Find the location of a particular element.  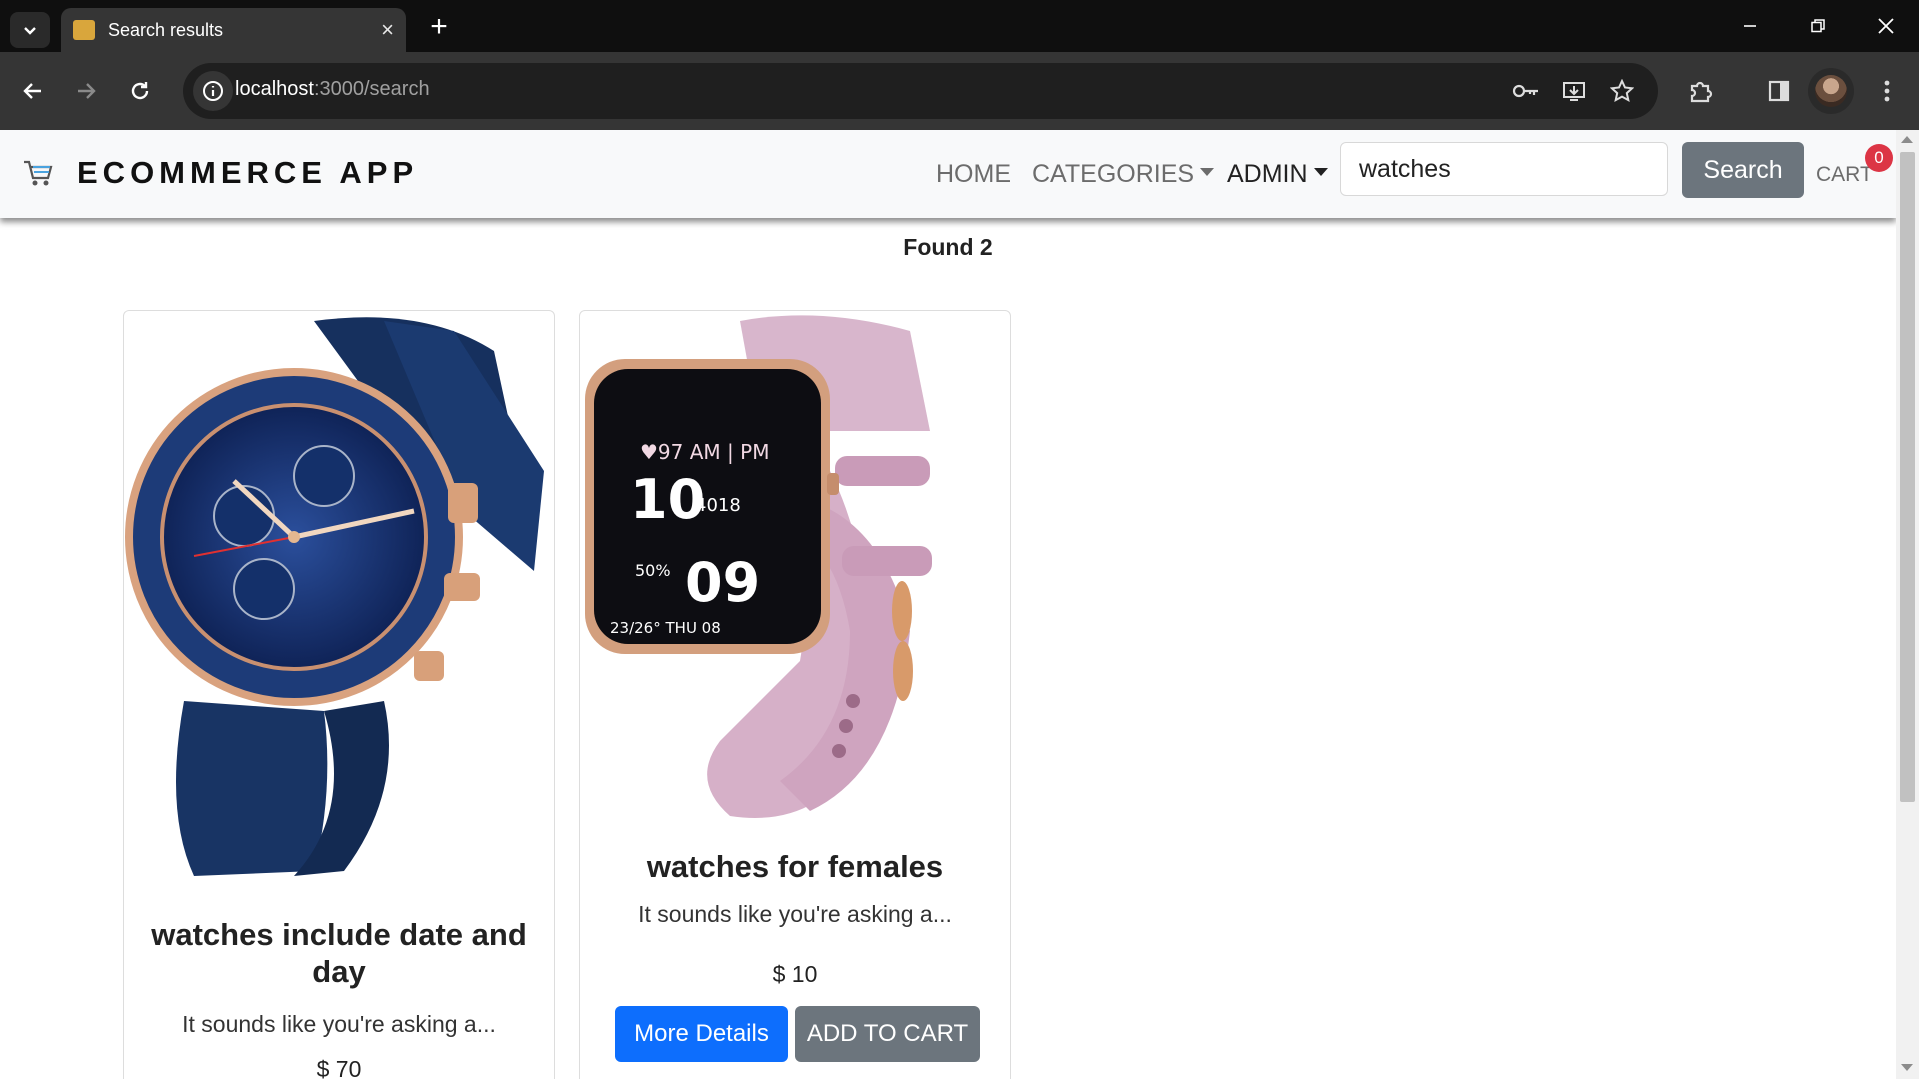

product-price: $ 10 is located at coordinates (795, 974).